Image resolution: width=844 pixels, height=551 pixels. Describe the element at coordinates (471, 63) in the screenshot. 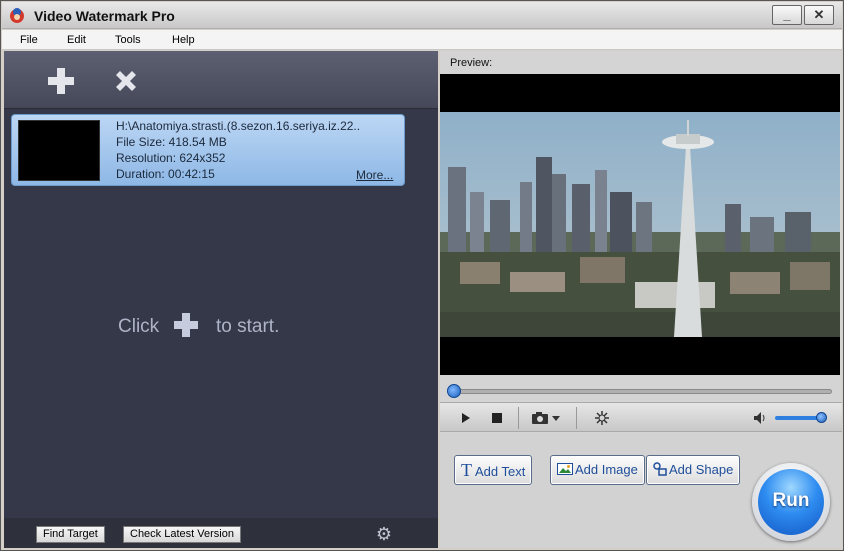

I see `preview-label: Preview:` at that location.